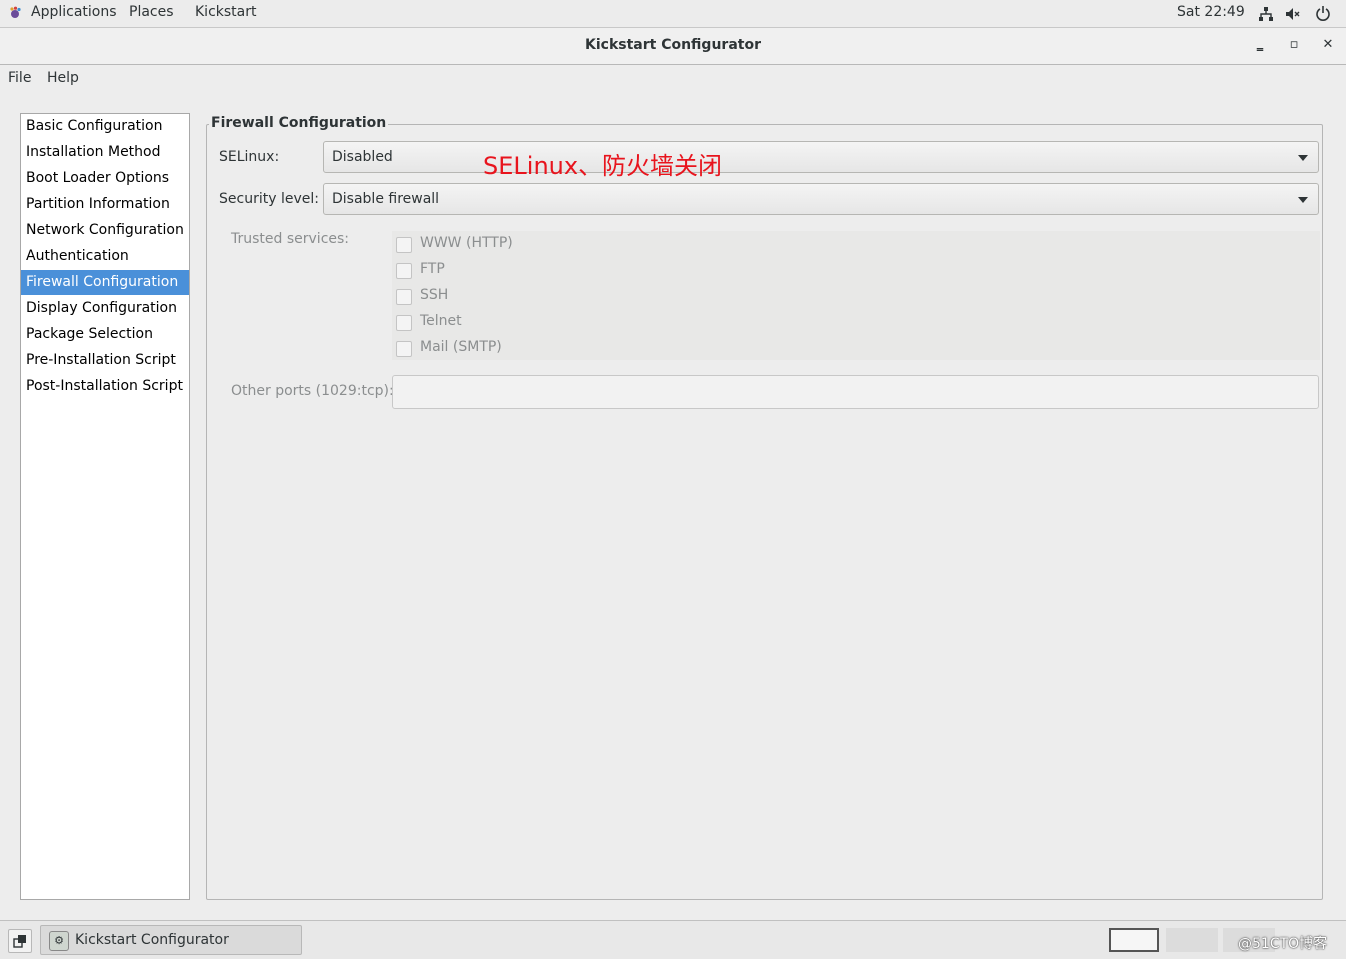  Describe the element at coordinates (105, 256) in the screenshot. I see `sidebar-item-authentication: Authentication` at that location.